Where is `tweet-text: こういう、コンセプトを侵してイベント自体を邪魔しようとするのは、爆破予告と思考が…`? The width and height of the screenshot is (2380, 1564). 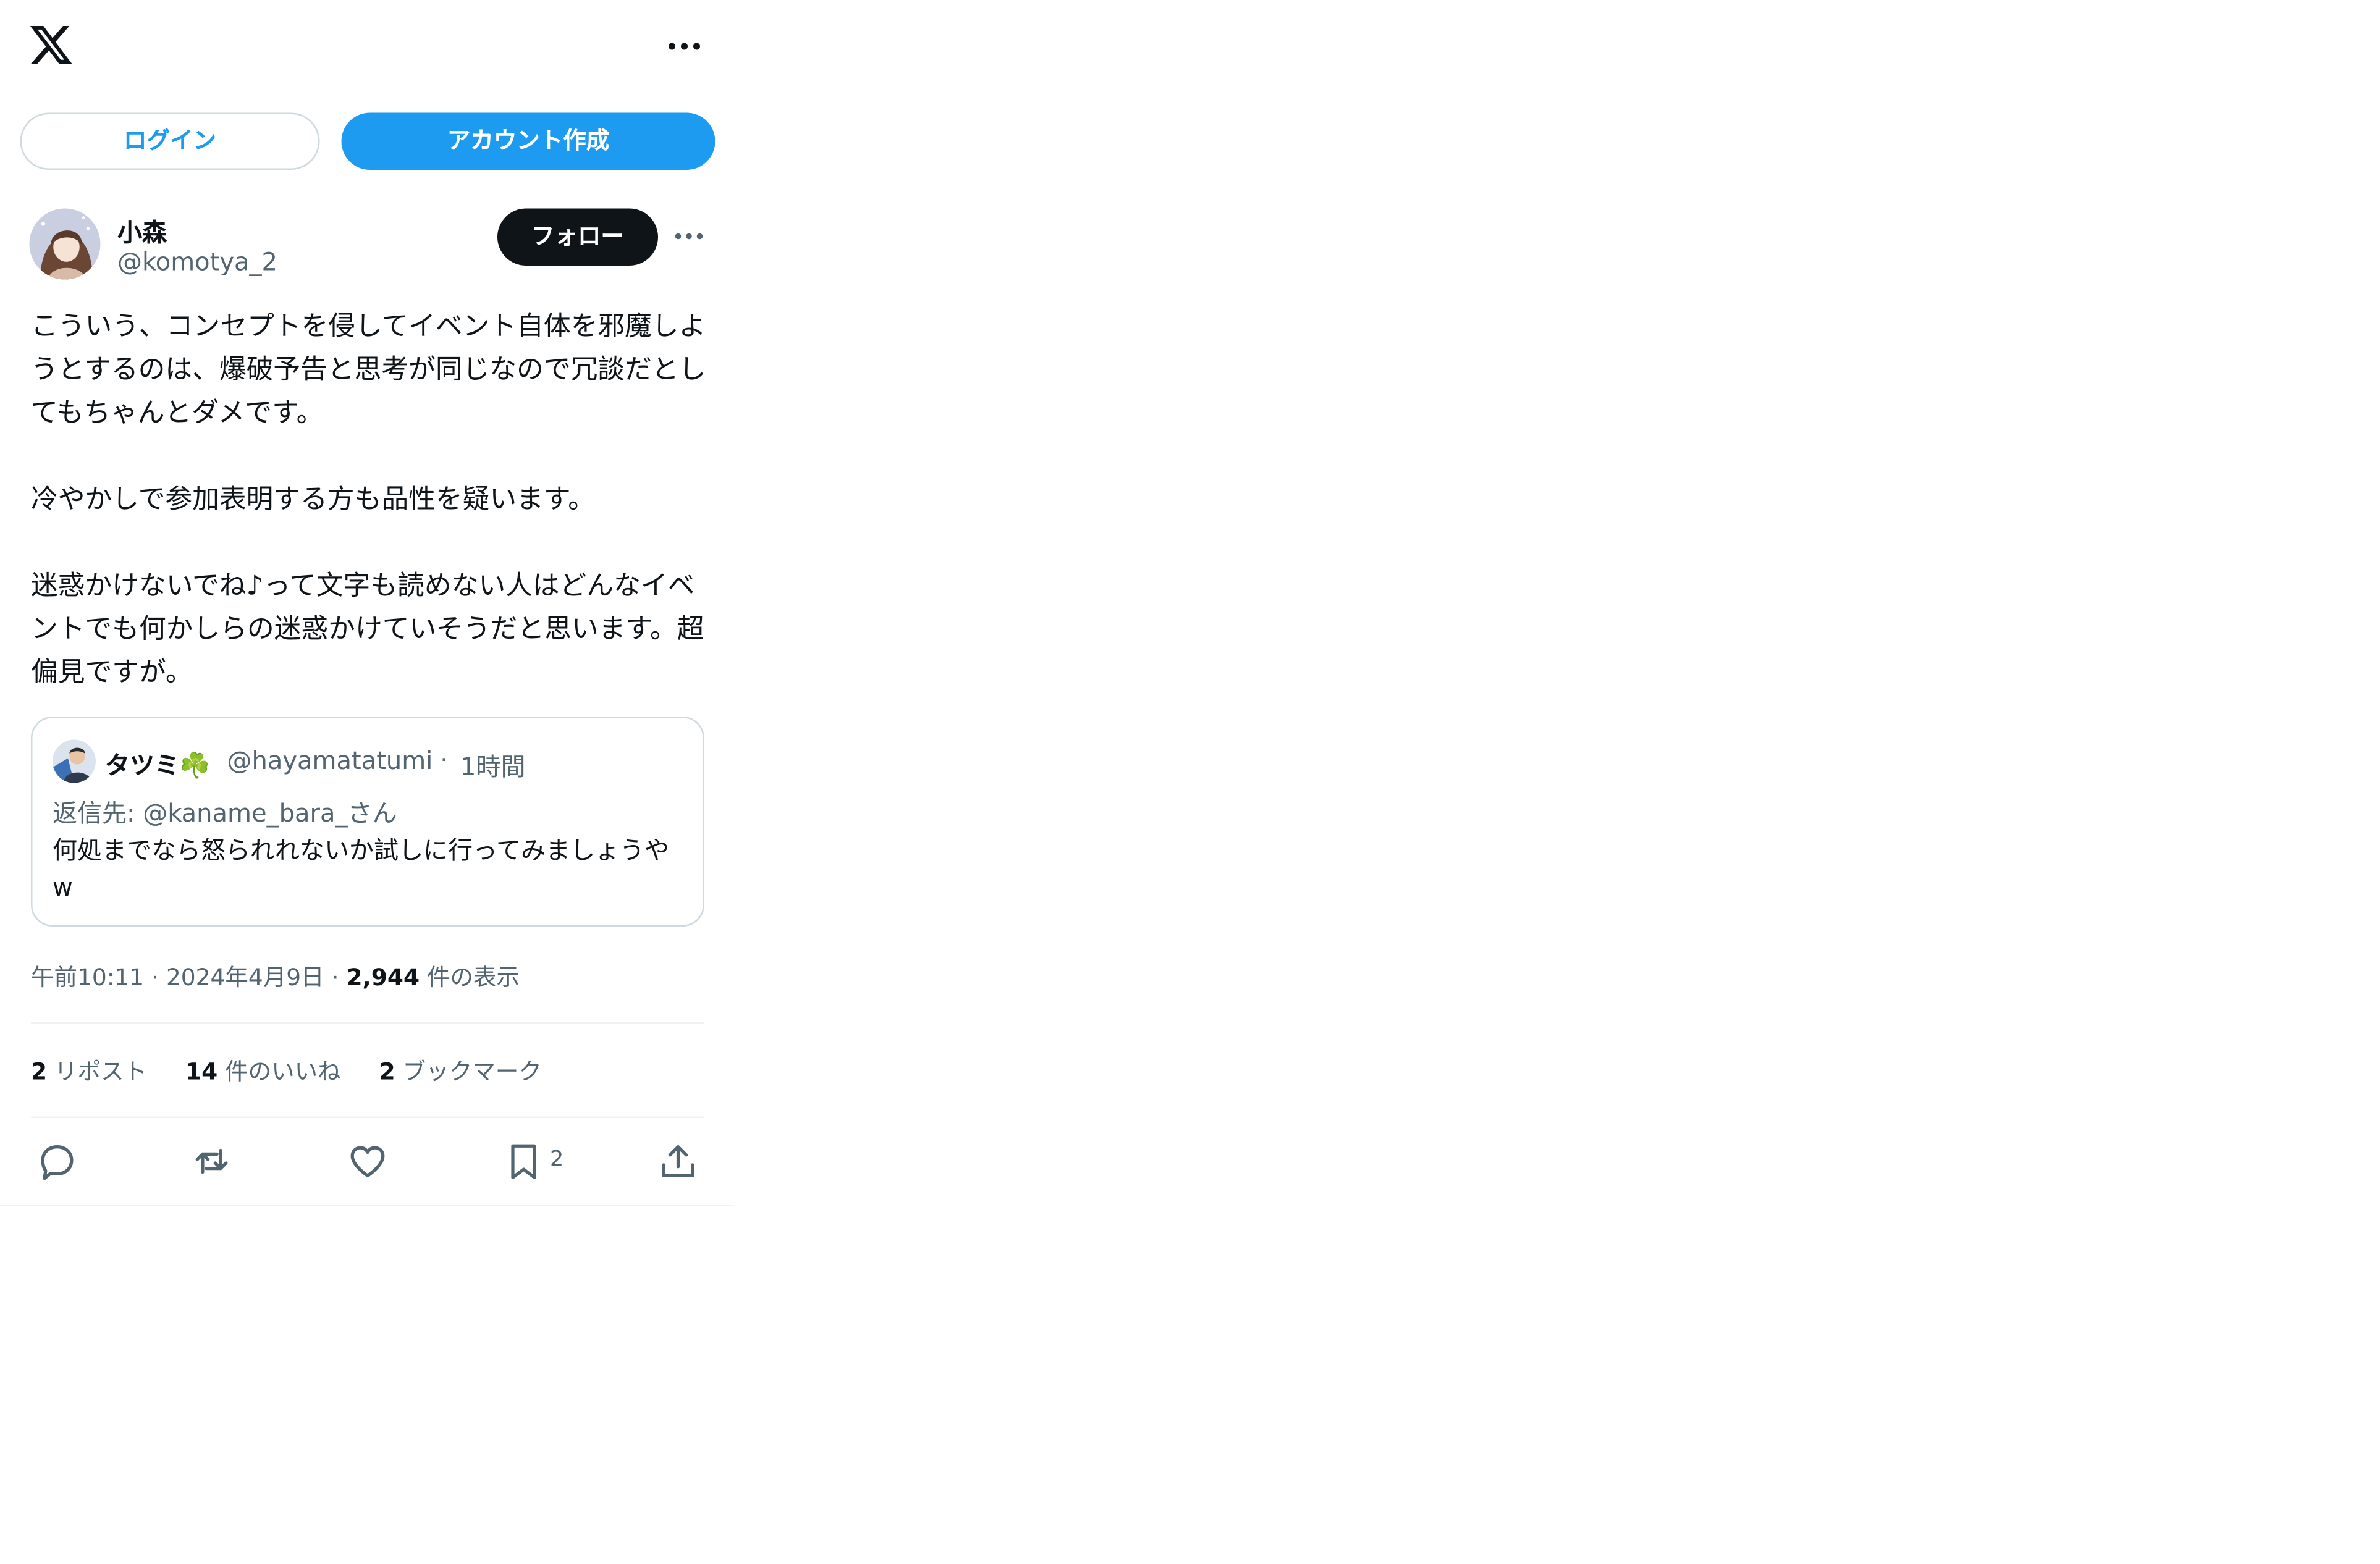 tweet-text: こういう、コンセプトを侵してイベント自体を邪魔しようとするのは、爆破予告と思考が… is located at coordinates (368, 500).